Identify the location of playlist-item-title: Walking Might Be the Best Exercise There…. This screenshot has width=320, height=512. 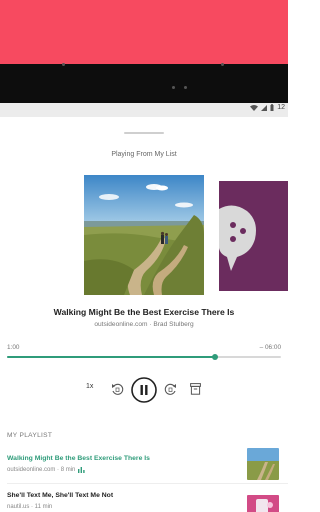
(78, 458).